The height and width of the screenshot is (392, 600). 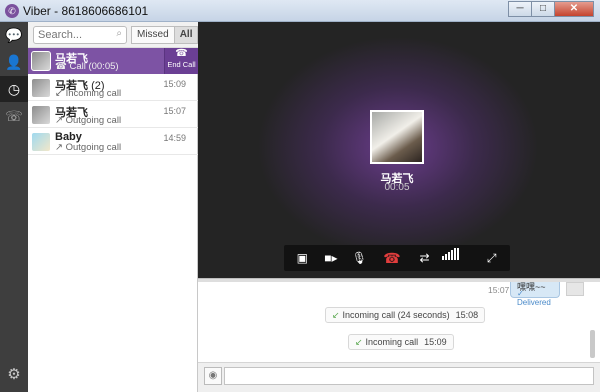 I want to click on search-bar: ⌕ Missed All, so click(x=113, y=35).